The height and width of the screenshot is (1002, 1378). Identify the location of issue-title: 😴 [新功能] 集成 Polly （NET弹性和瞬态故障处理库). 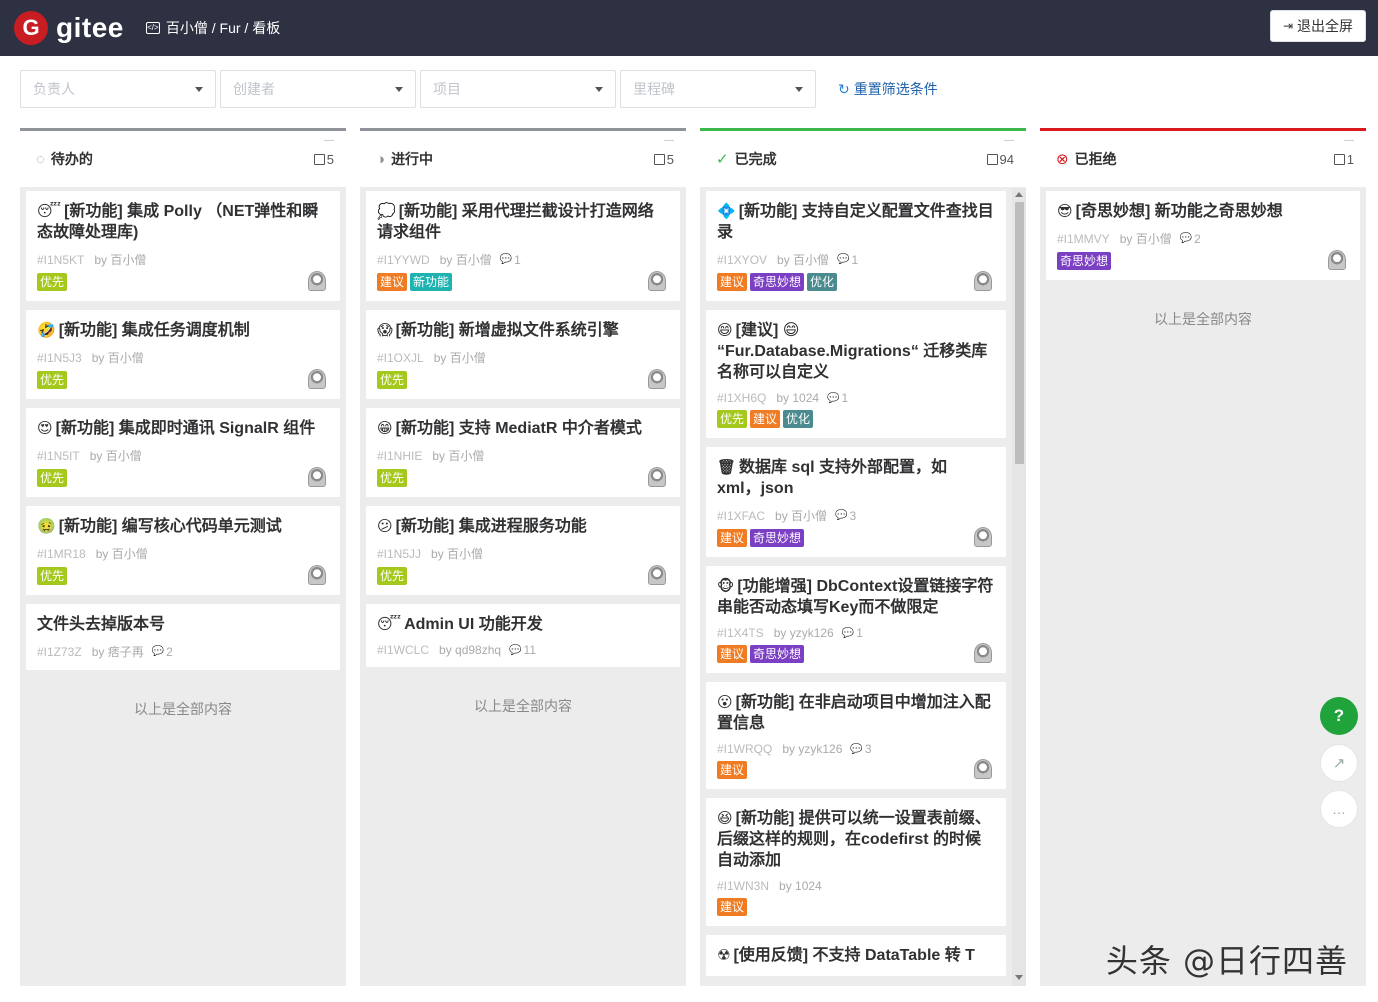
(183, 222).